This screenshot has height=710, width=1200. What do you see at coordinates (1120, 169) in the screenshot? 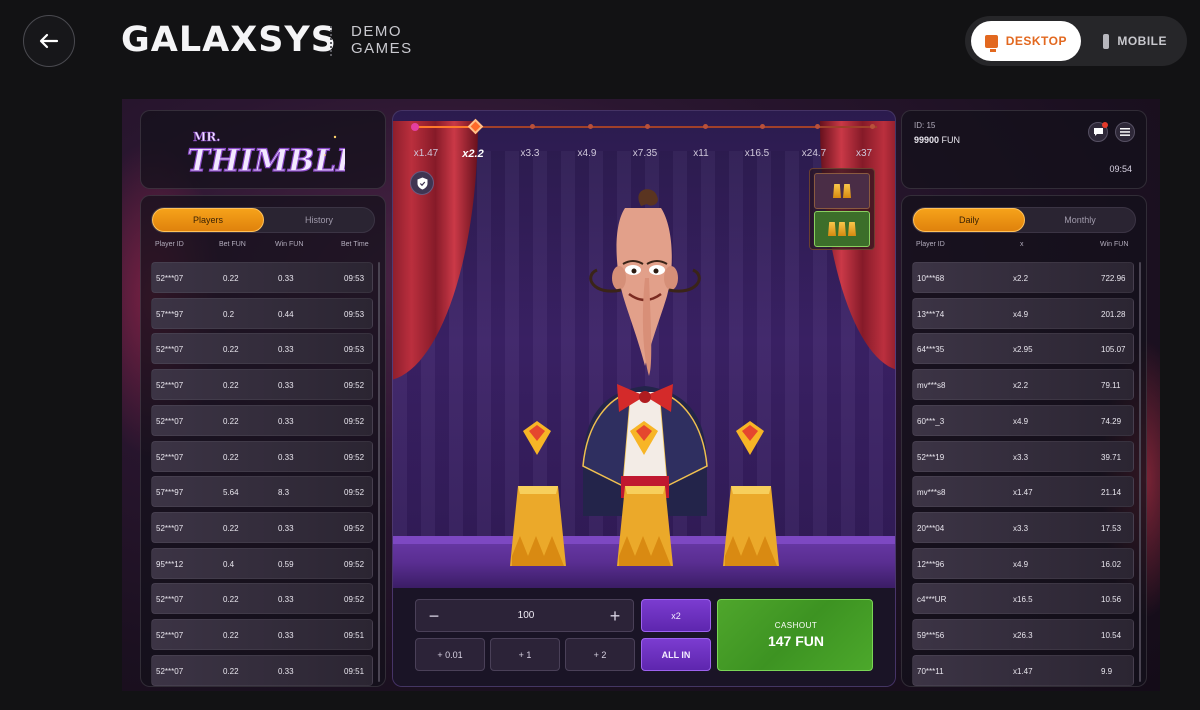
I see `clock-time: 09:54` at bounding box center [1120, 169].